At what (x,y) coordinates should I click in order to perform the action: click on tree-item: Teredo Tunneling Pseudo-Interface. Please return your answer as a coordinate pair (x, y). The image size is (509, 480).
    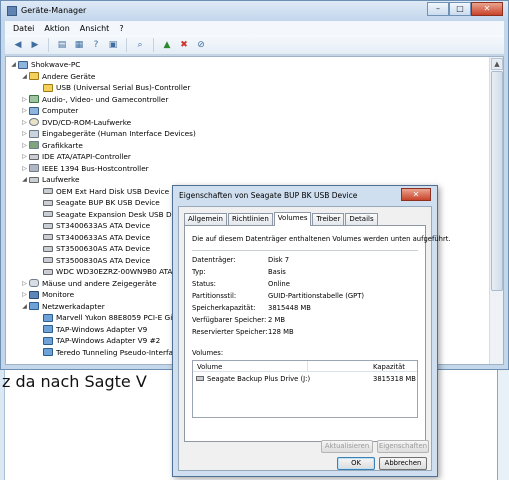
    Looking at the image, I should click on (108, 352).